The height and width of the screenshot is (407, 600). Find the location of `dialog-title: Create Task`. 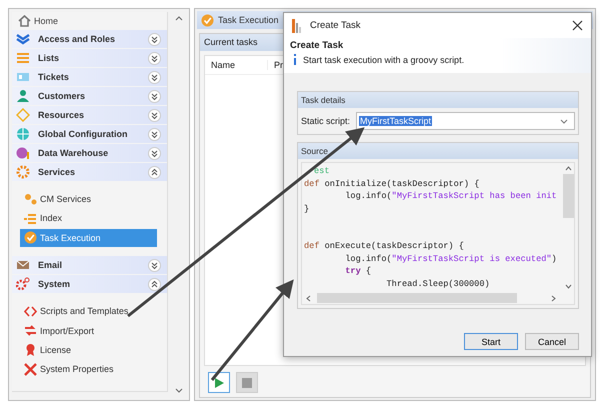

dialog-title: Create Task is located at coordinates (335, 25).